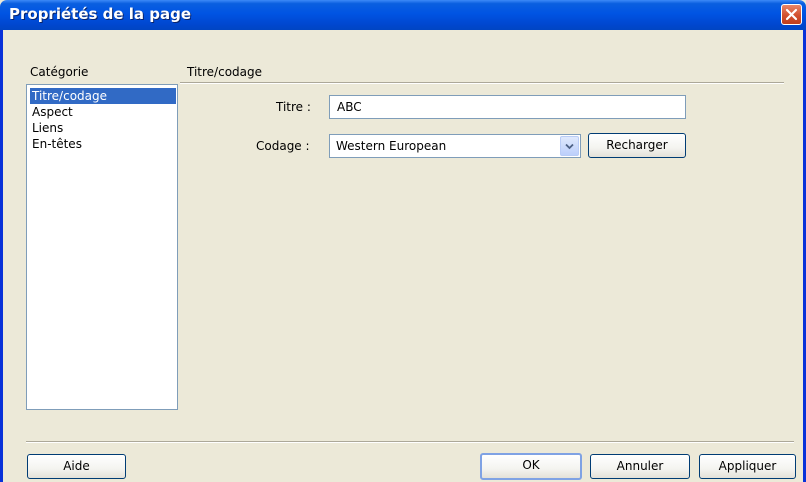  I want to click on title-input: ABC, so click(507, 107).